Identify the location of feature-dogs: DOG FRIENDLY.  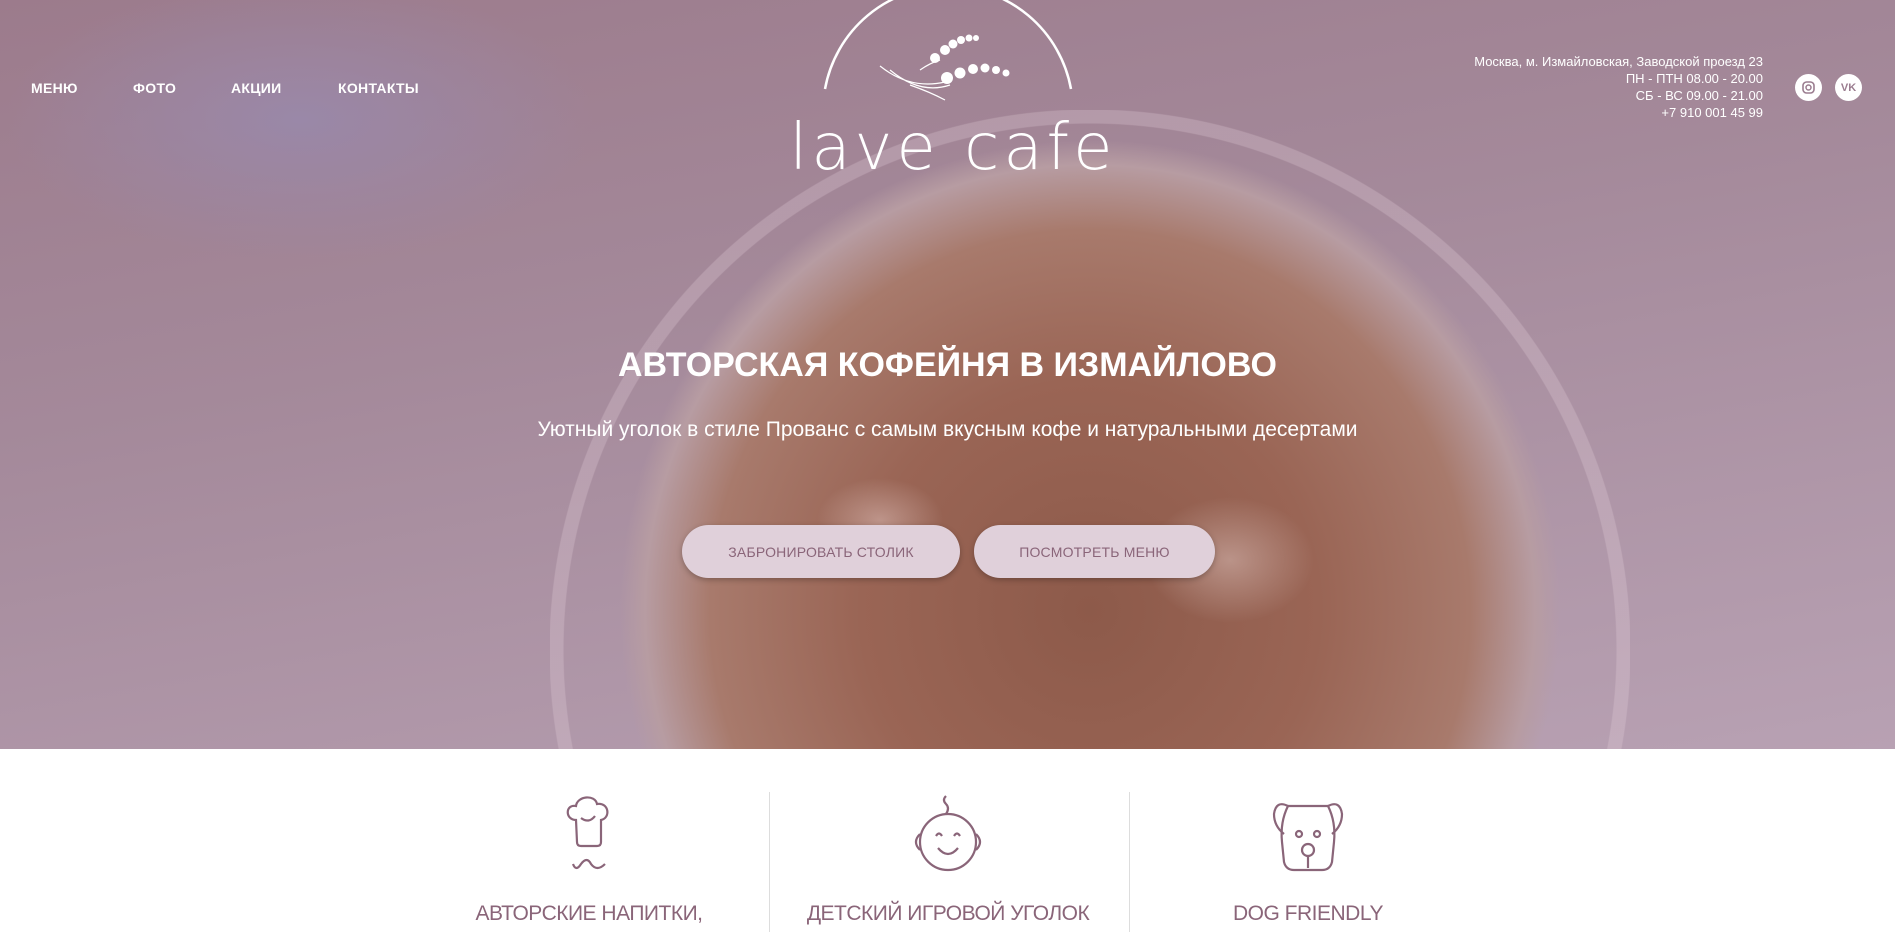
(1308, 862).